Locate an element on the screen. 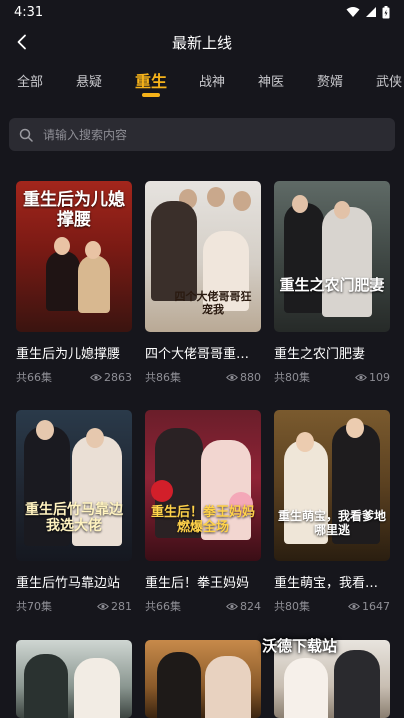 The width and height of the screenshot is (404, 718). category-tabs: 全部 悬疑 重生 战神 神医 赘婿 武侠 is located at coordinates (202, 82).